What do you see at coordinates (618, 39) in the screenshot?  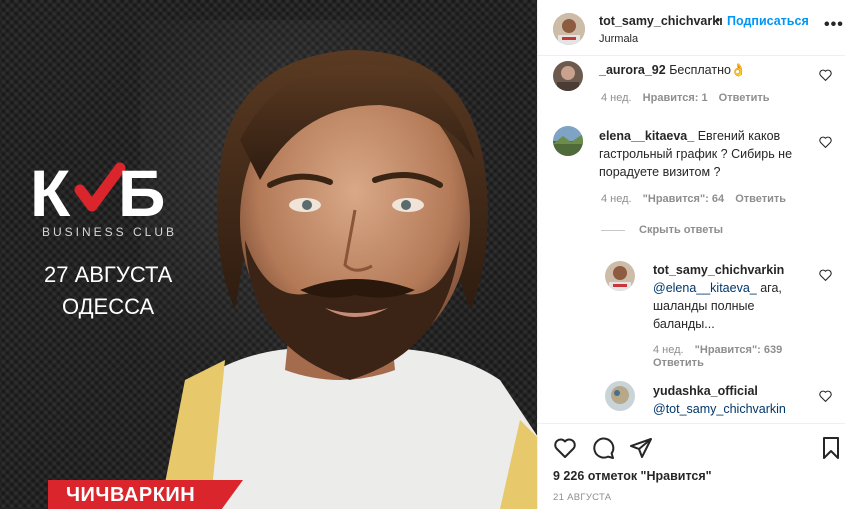 I see `post-location: Jurmala` at bounding box center [618, 39].